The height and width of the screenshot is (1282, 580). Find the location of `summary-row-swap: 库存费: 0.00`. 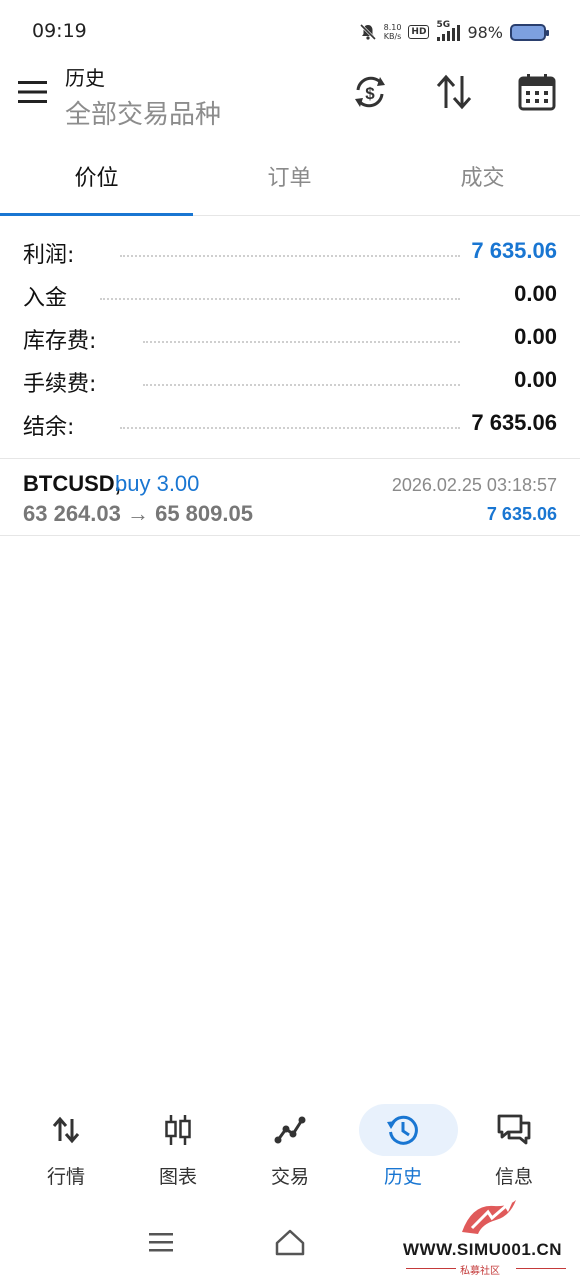

summary-row-swap: 库存费: 0.00 is located at coordinates (290, 337).